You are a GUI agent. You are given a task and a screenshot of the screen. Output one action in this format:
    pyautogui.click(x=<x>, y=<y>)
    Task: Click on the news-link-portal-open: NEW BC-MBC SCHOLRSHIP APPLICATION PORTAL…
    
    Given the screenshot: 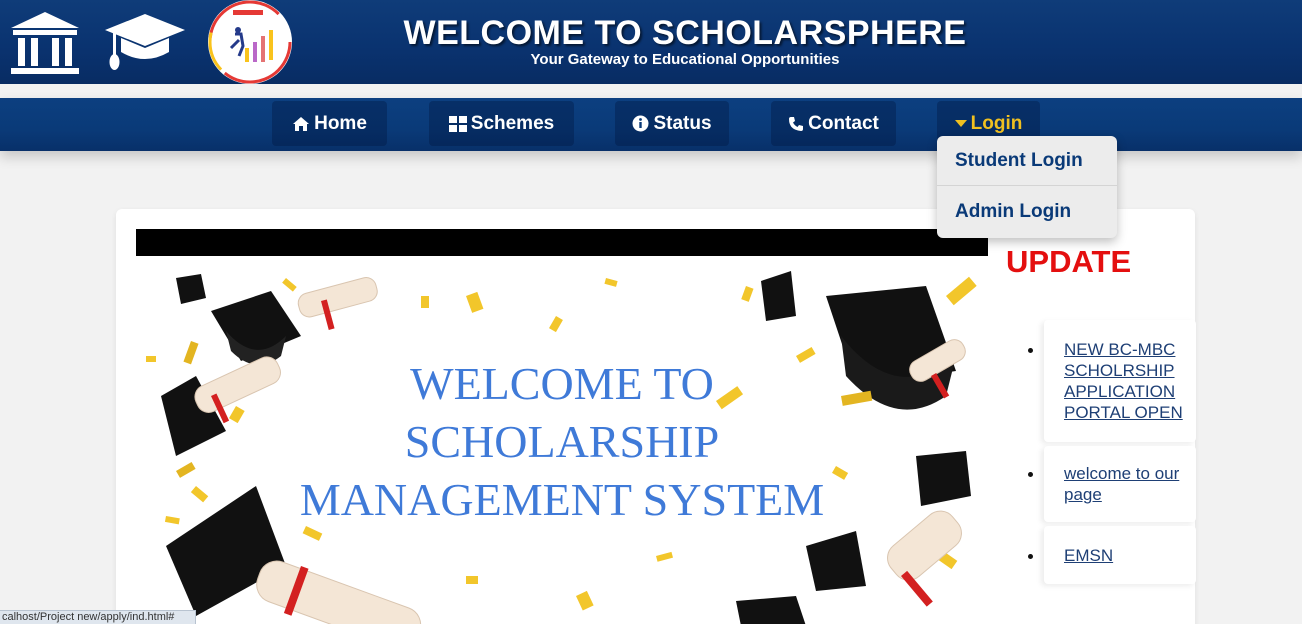 What is the action you would take?
    pyautogui.click(x=1128, y=381)
    